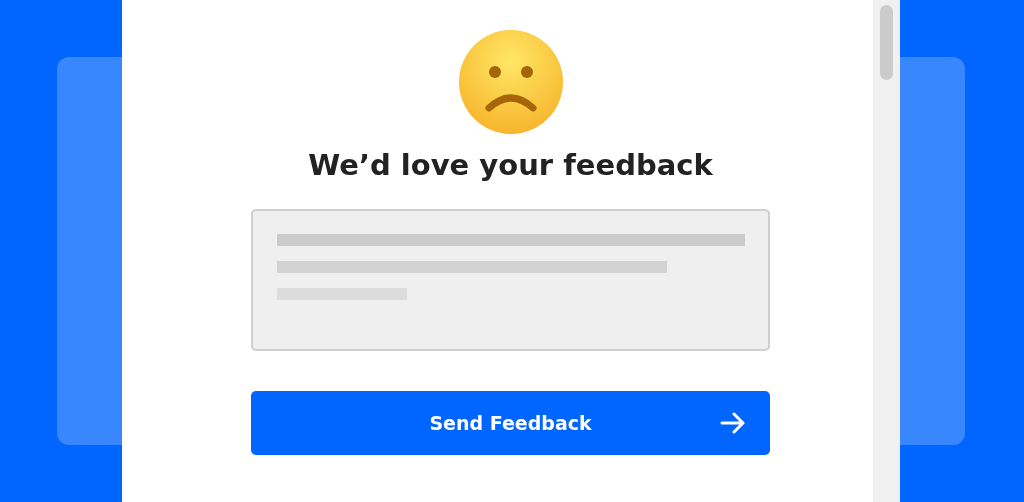  Describe the element at coordinates (510, 422) in the screenshot. I see `send-feedback-button: Send Feedback` at that location.